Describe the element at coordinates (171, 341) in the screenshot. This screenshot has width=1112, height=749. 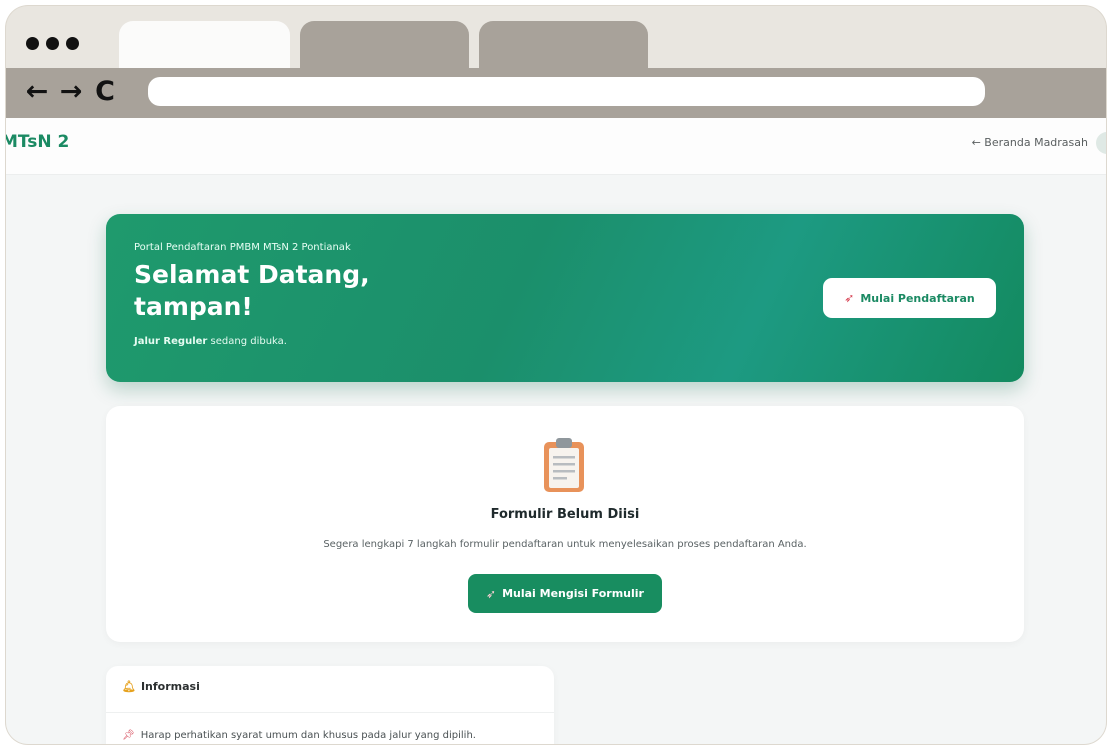
I see `status-path-name: Jalur Reguler` at that location.